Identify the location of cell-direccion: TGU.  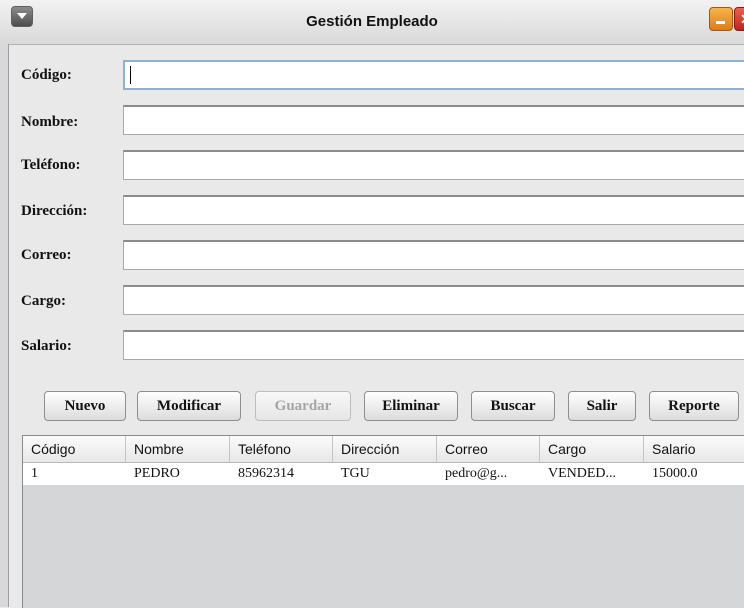
(385, 474).